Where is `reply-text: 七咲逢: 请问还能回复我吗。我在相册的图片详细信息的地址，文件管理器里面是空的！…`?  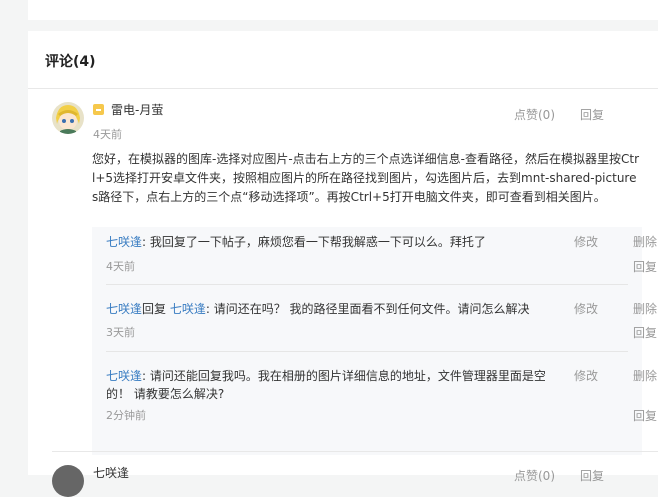
reply-text: 七咲逢: 请问还能回复我吗。我在相册的图片详细信息的地址，文件管理器里面是空的！… is located at coordinates (326, 385).